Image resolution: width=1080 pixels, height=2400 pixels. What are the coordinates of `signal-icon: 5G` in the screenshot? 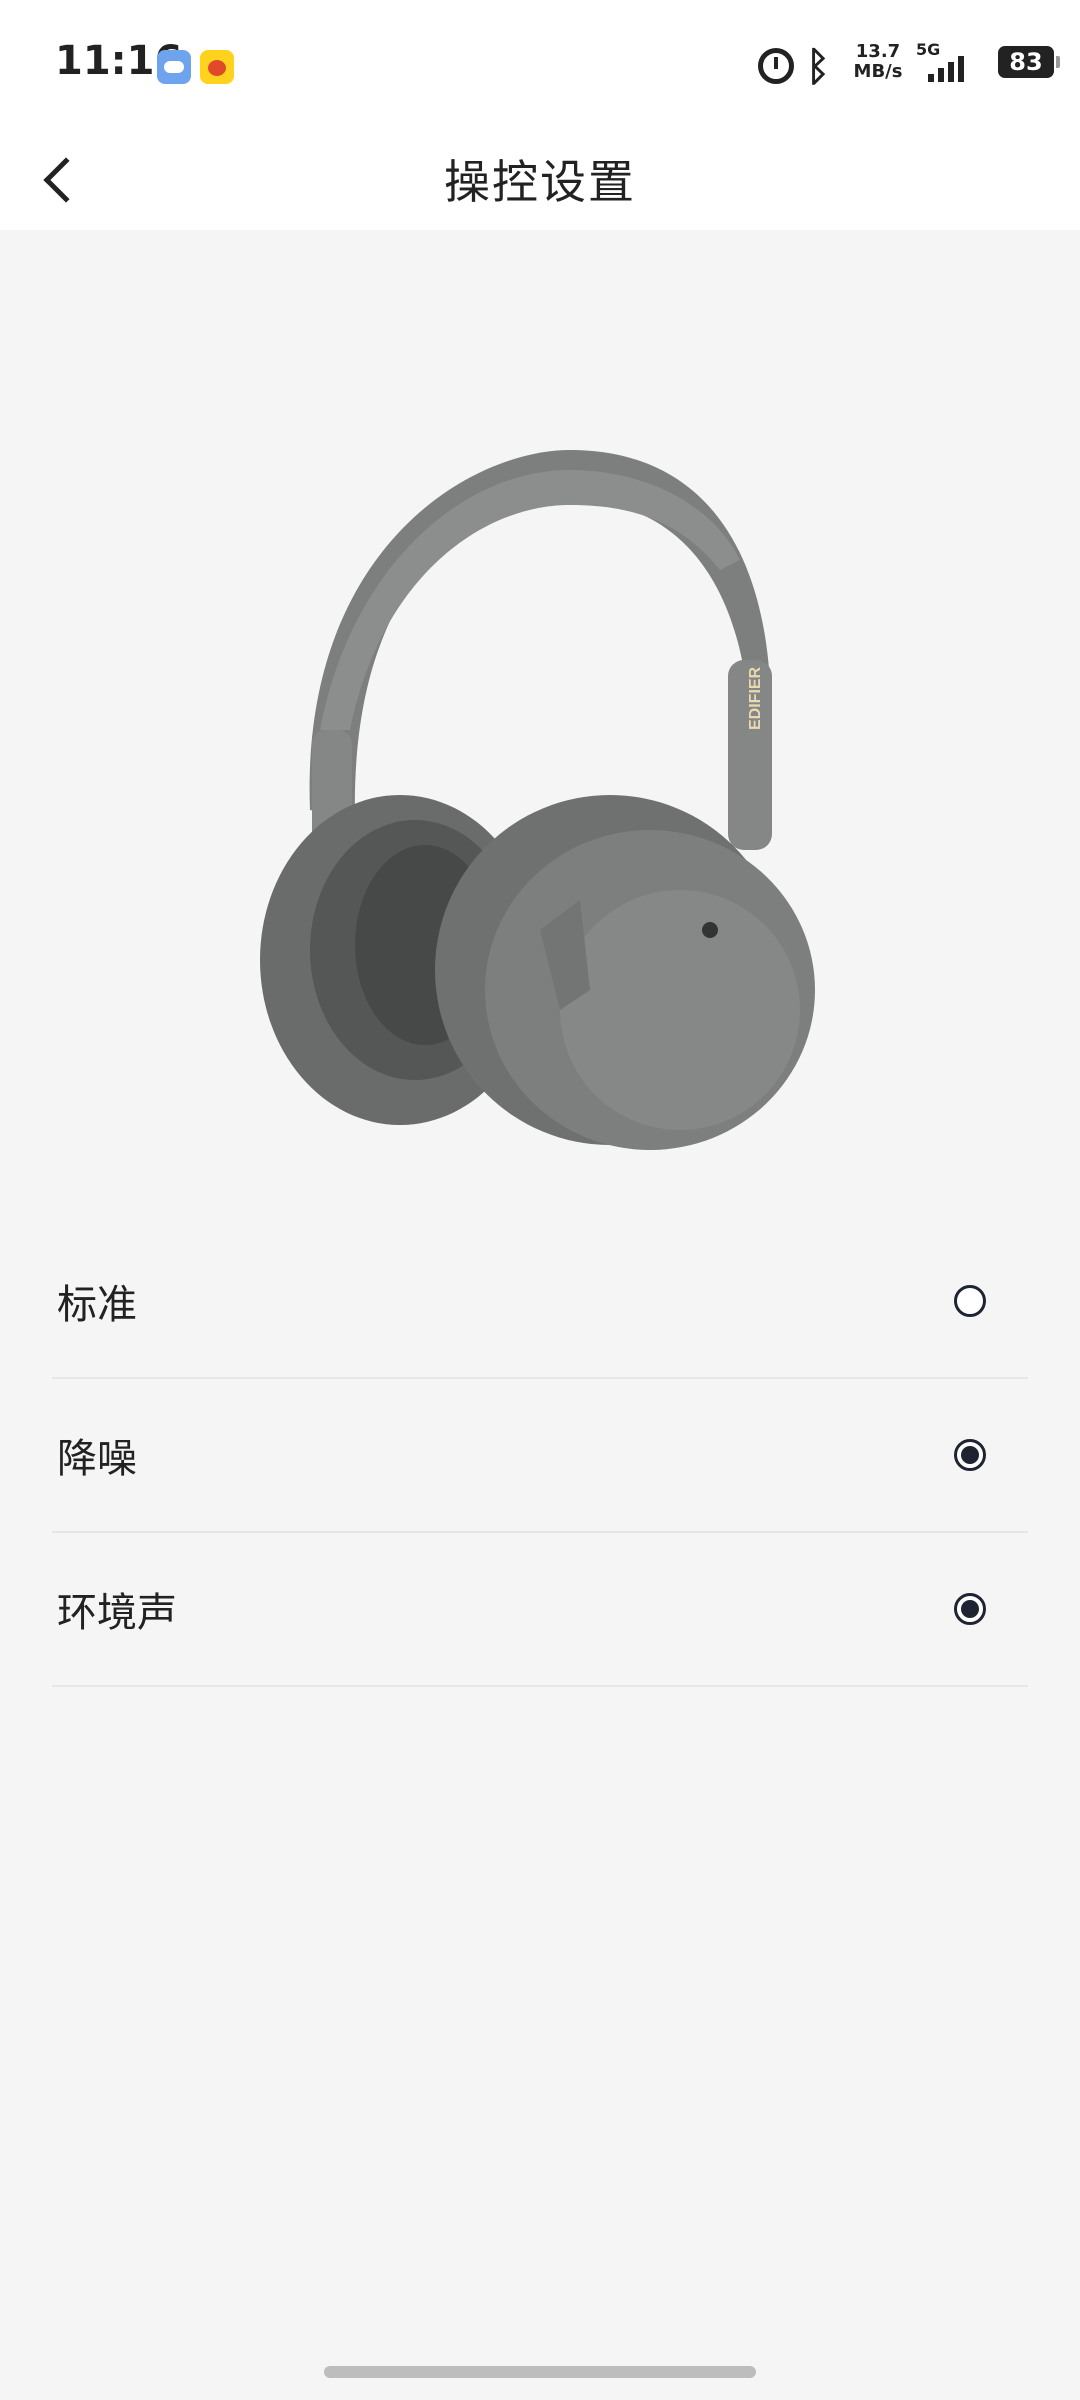 It's located at (951, 62).